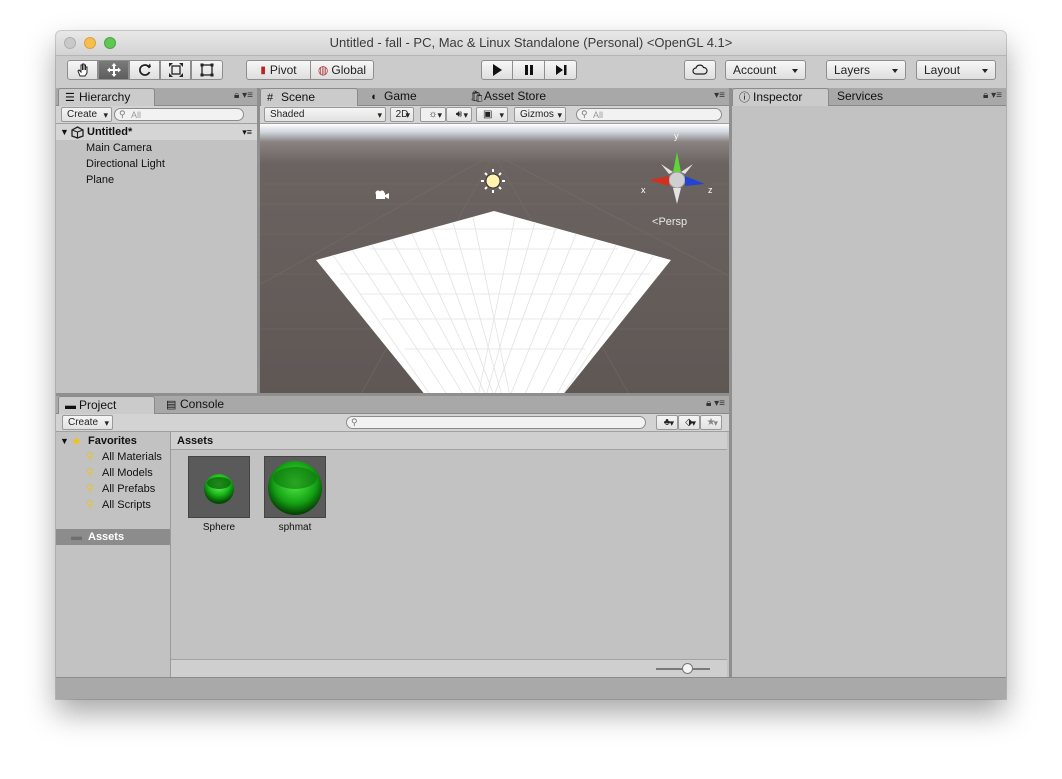 The image size is (1062, 779). I want to click on persp-label: <Persp, so click(669, 222).